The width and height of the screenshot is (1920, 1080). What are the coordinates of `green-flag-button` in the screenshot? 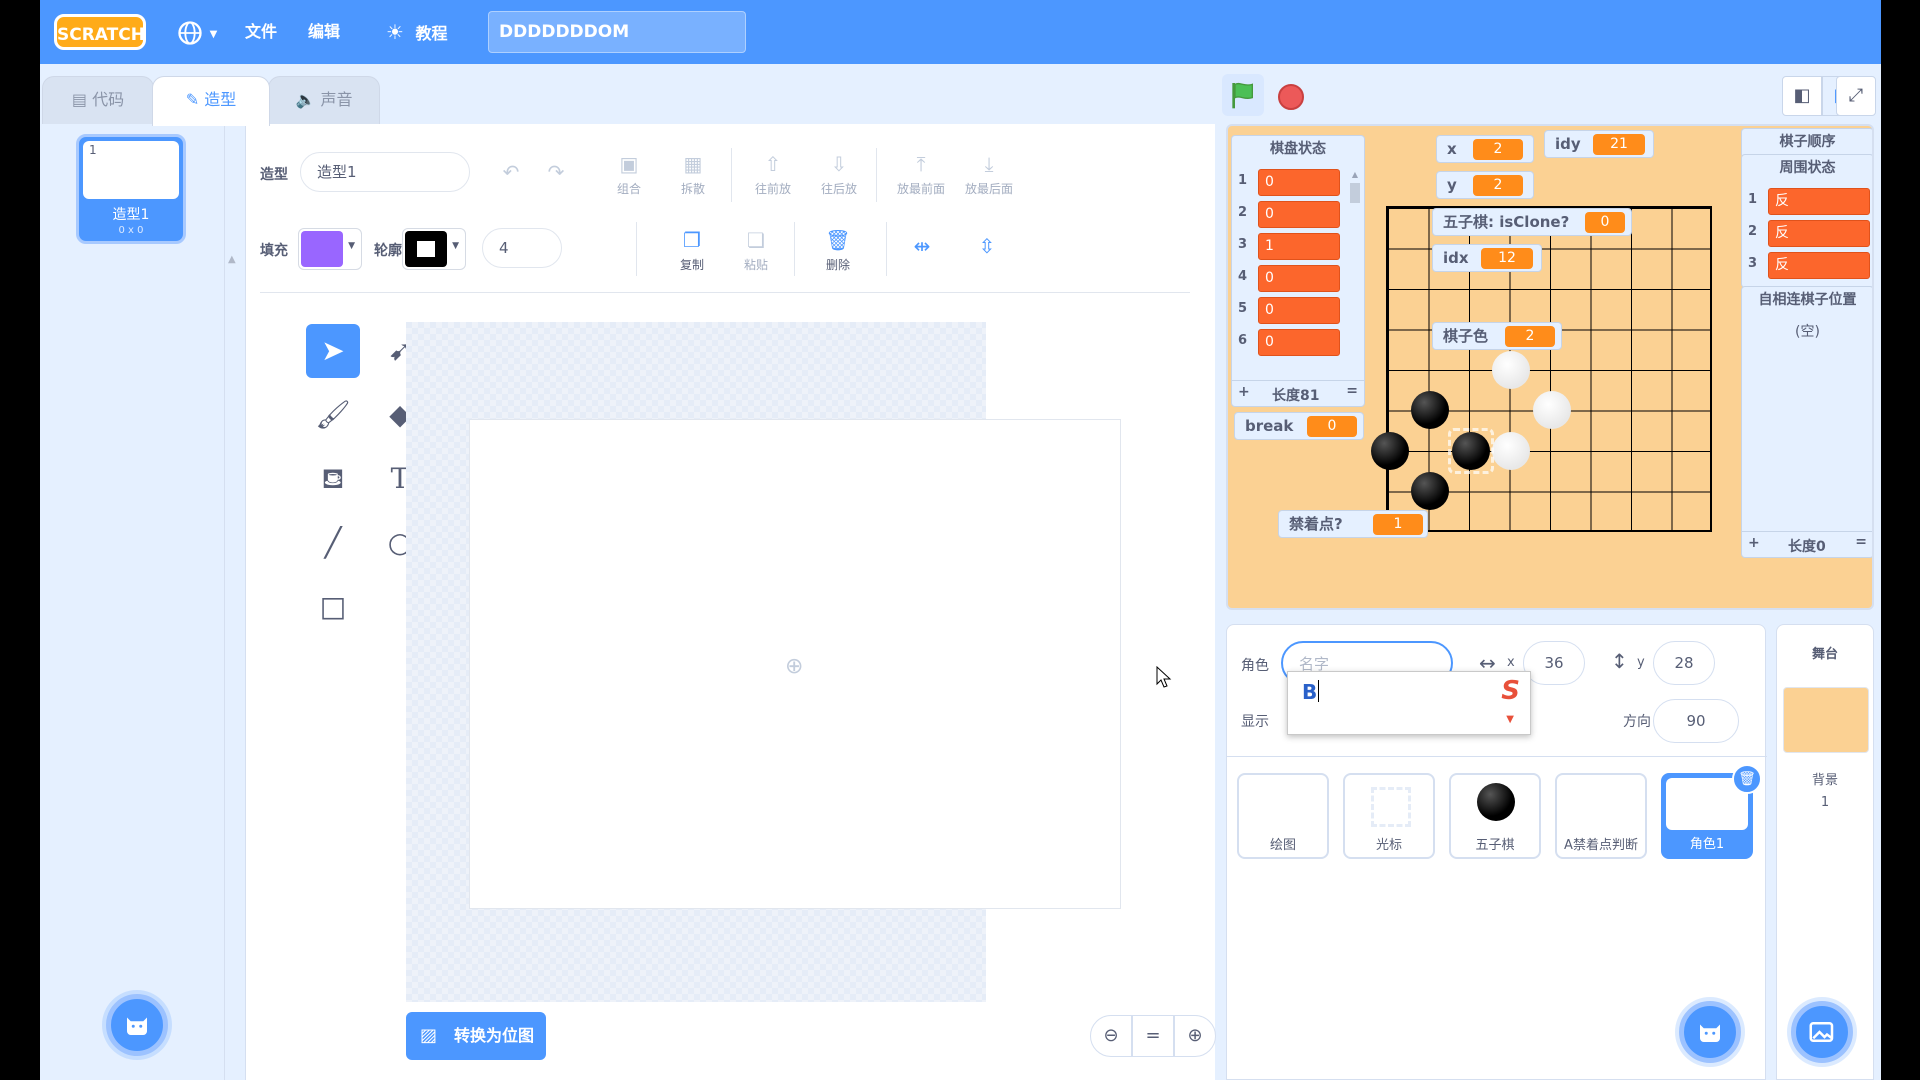 It's located at (1243, 95).